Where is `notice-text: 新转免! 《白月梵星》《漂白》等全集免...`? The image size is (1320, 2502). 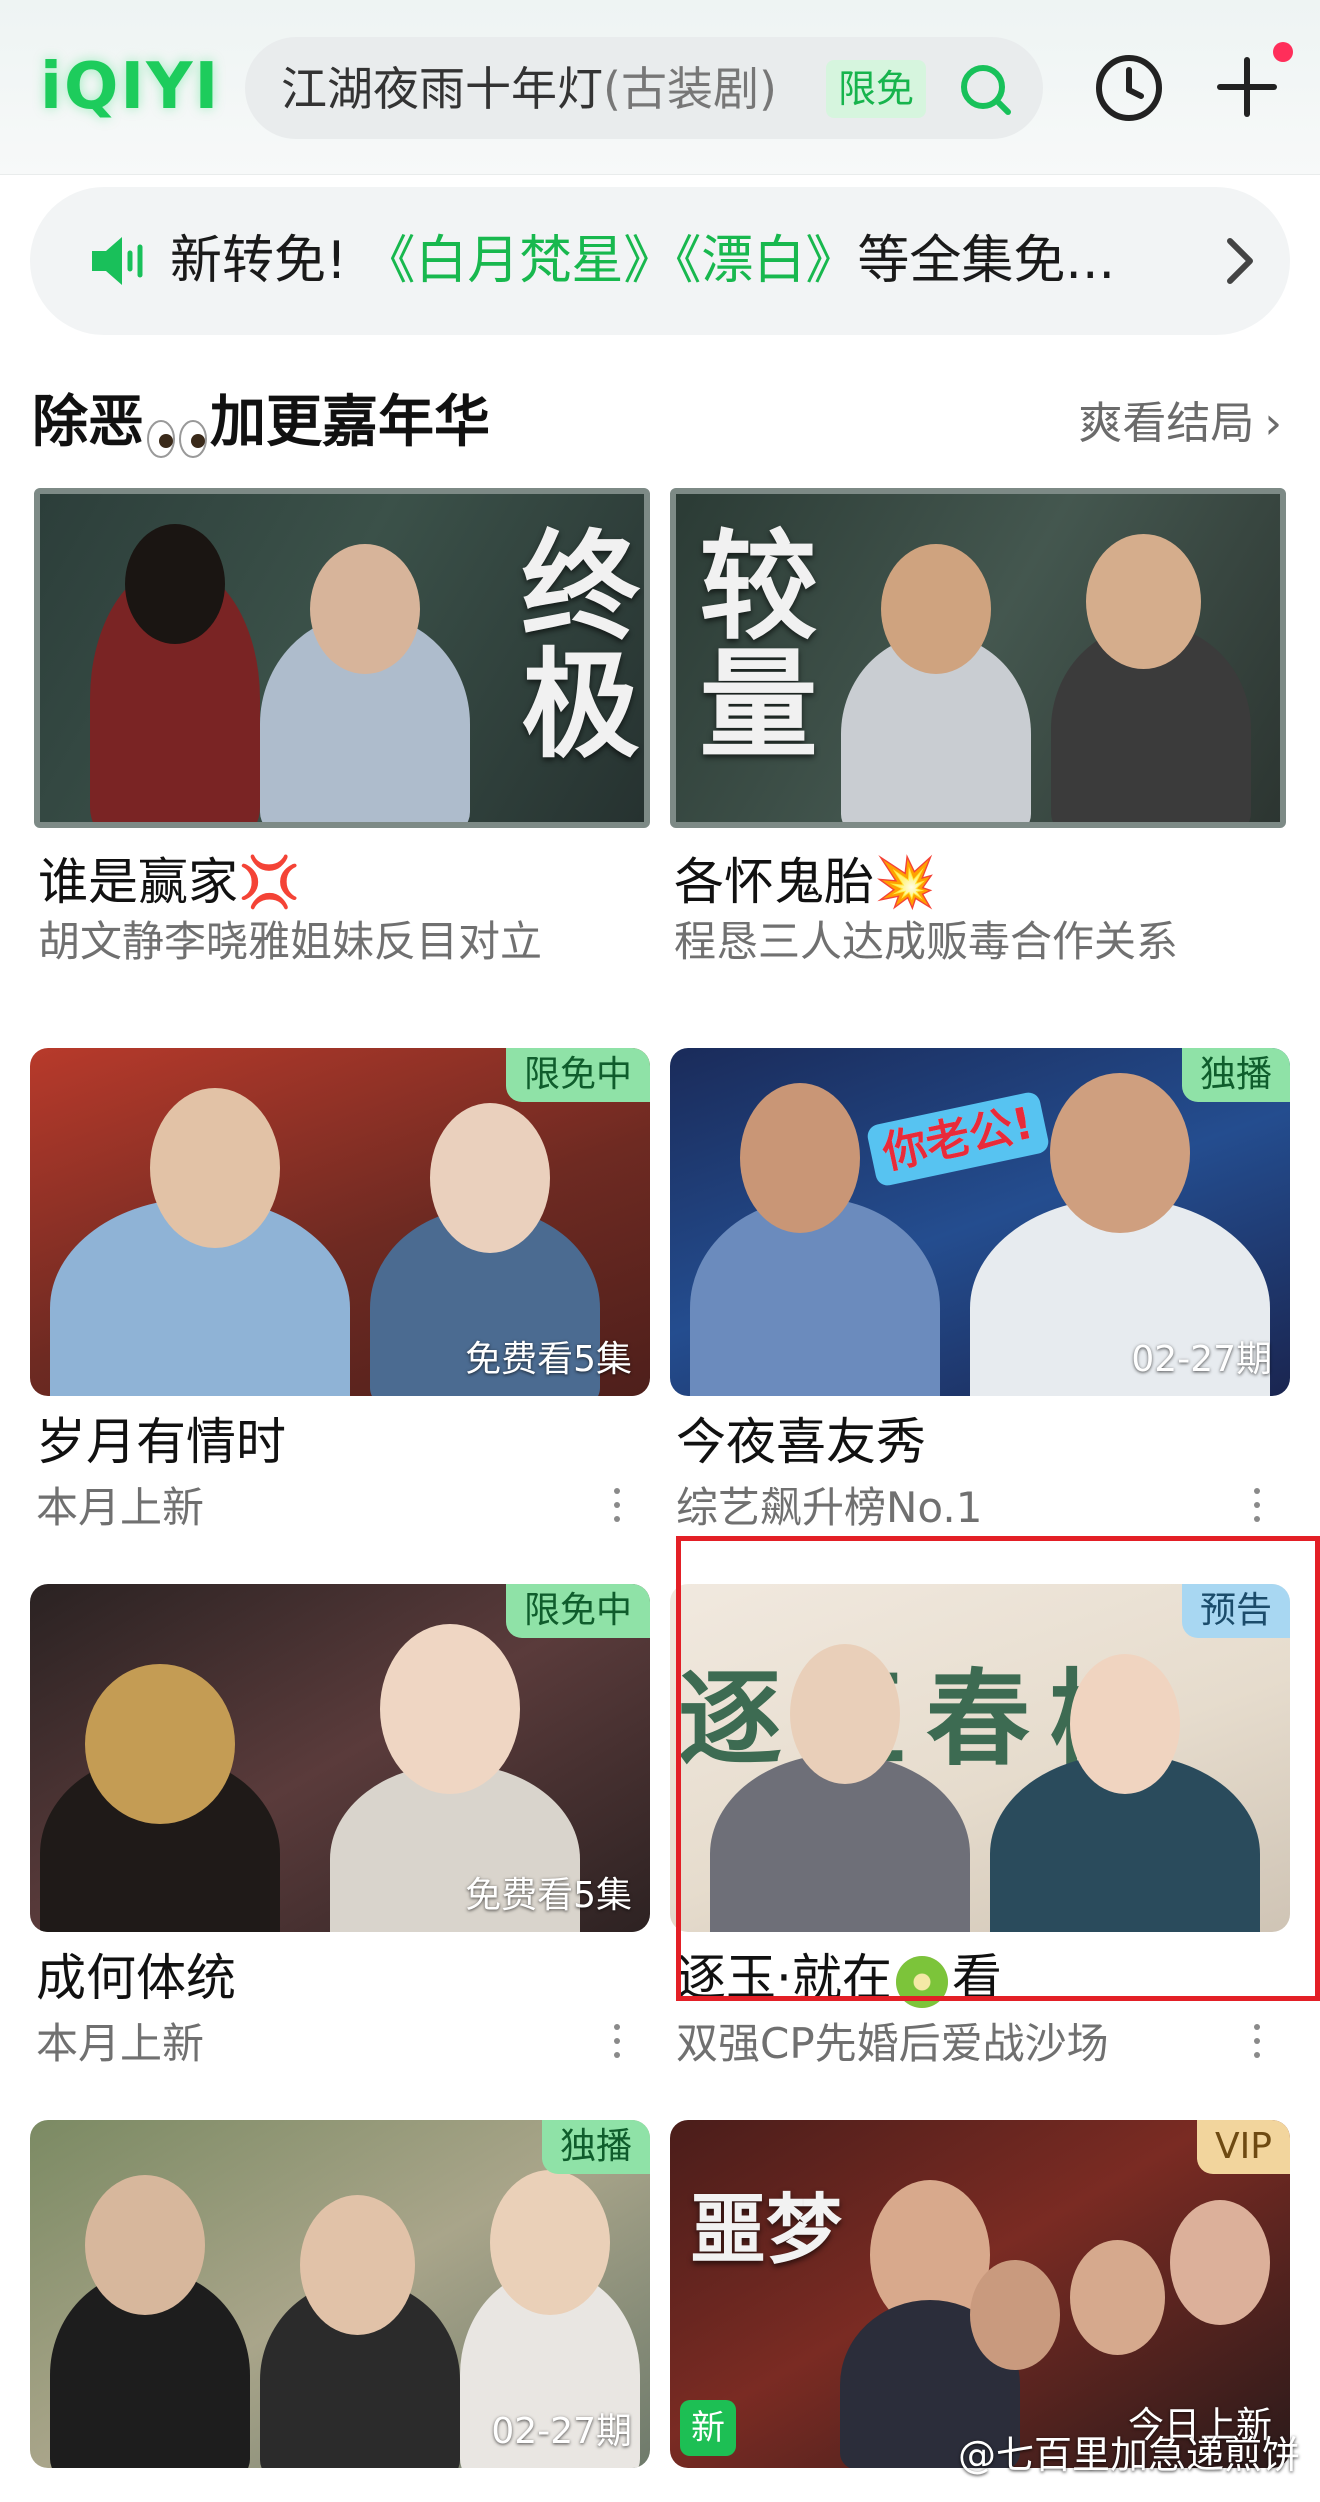
notice-text: 新转免! 《白月梵星》《漂白》等全集免... is located at coordinates (642, 261).